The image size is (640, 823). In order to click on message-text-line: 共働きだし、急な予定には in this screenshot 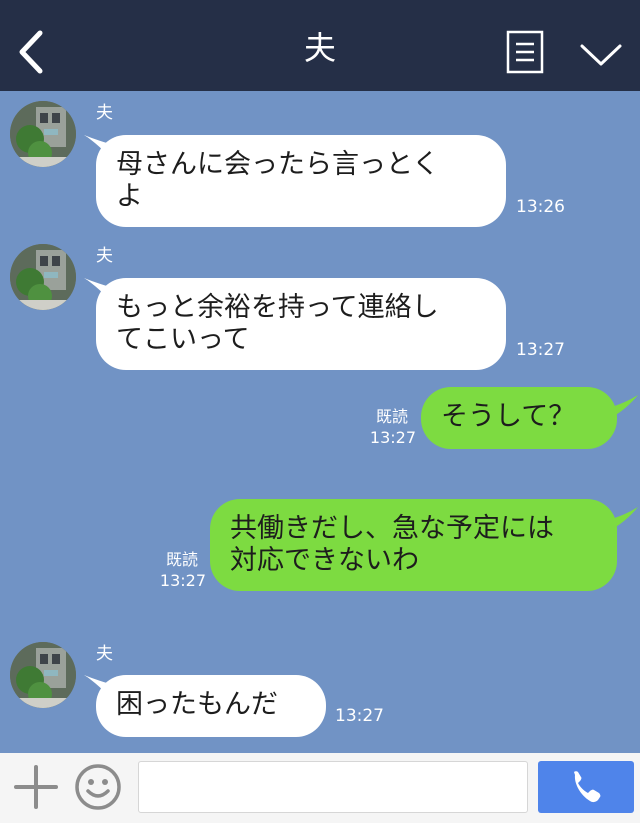, I will do `click(392, 528)`.